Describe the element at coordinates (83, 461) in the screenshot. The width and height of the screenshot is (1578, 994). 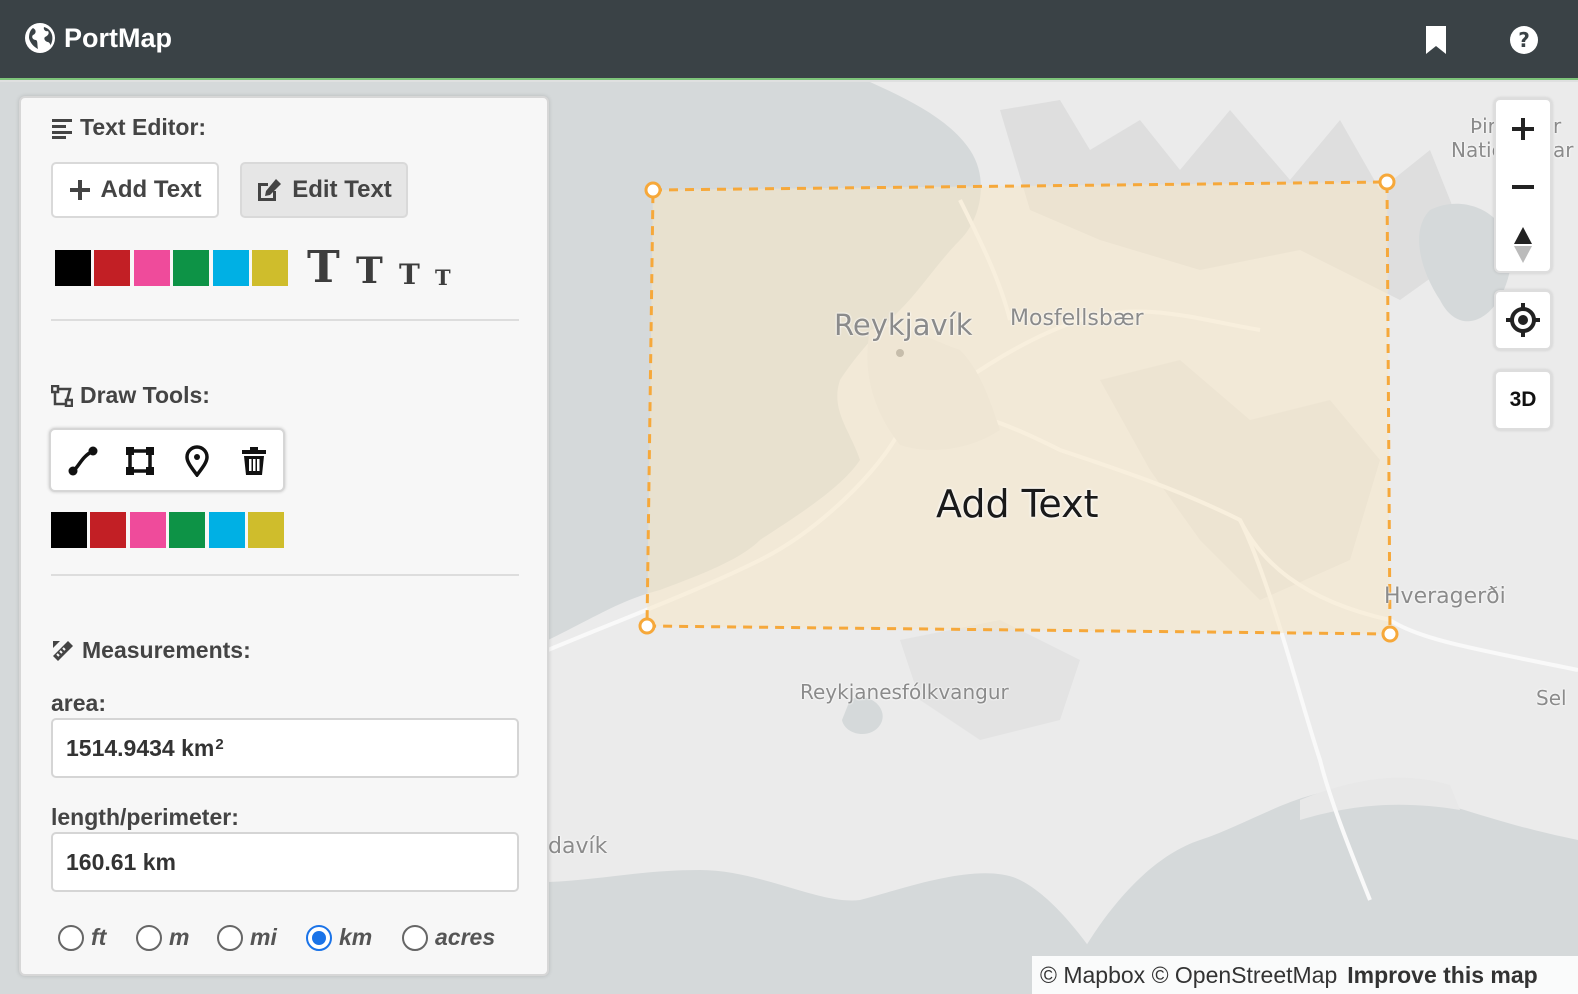
I see `line-tool-icon` at that location.